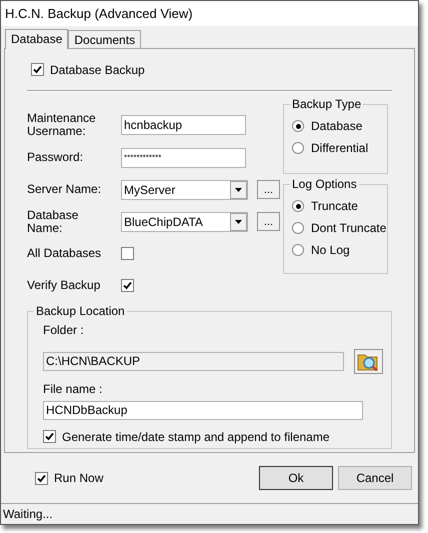 This screenshot has height=533, width=428. What do you see at coordinates (62, 125) in the screenshot?
I see `field-label: Maintenance Username:` at bounding box center [62, 125].